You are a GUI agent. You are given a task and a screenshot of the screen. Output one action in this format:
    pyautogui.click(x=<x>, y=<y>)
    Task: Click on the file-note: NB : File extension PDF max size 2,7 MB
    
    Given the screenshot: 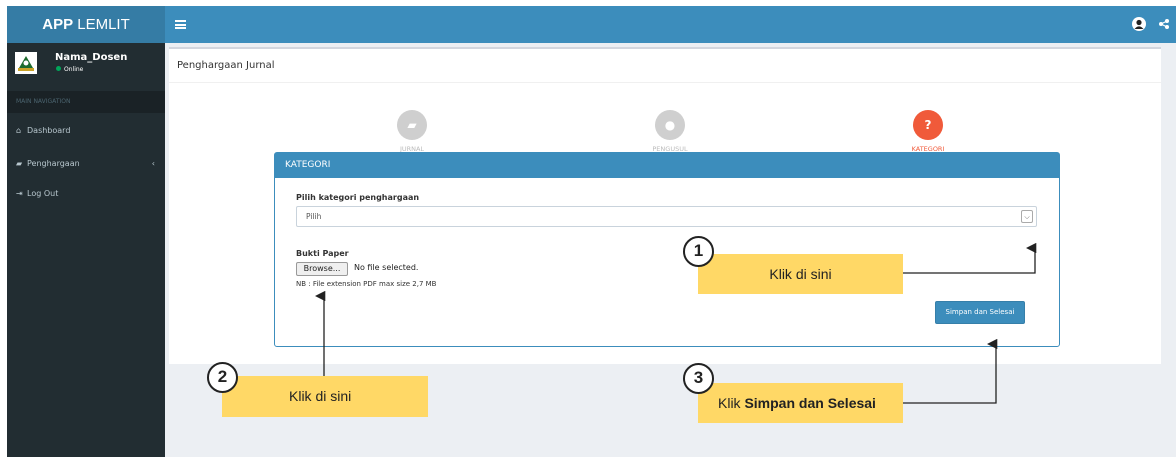 What is the action you would take?
    pyautogui.click(x=366, y=284)
    